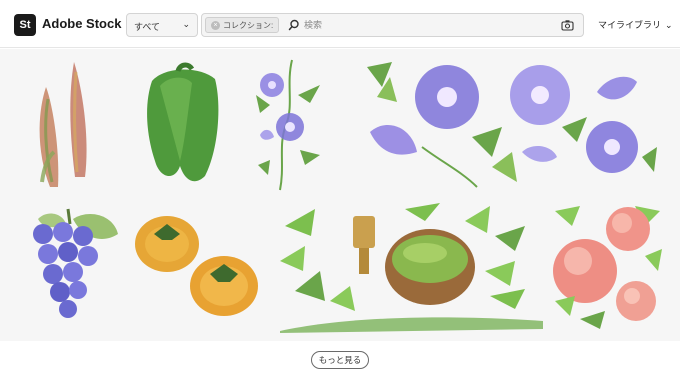  What do you see at coordinates (248, 25) in the screenshot?
I see `collection-chip-label: コレクション:` at bounding box center [248, 25].